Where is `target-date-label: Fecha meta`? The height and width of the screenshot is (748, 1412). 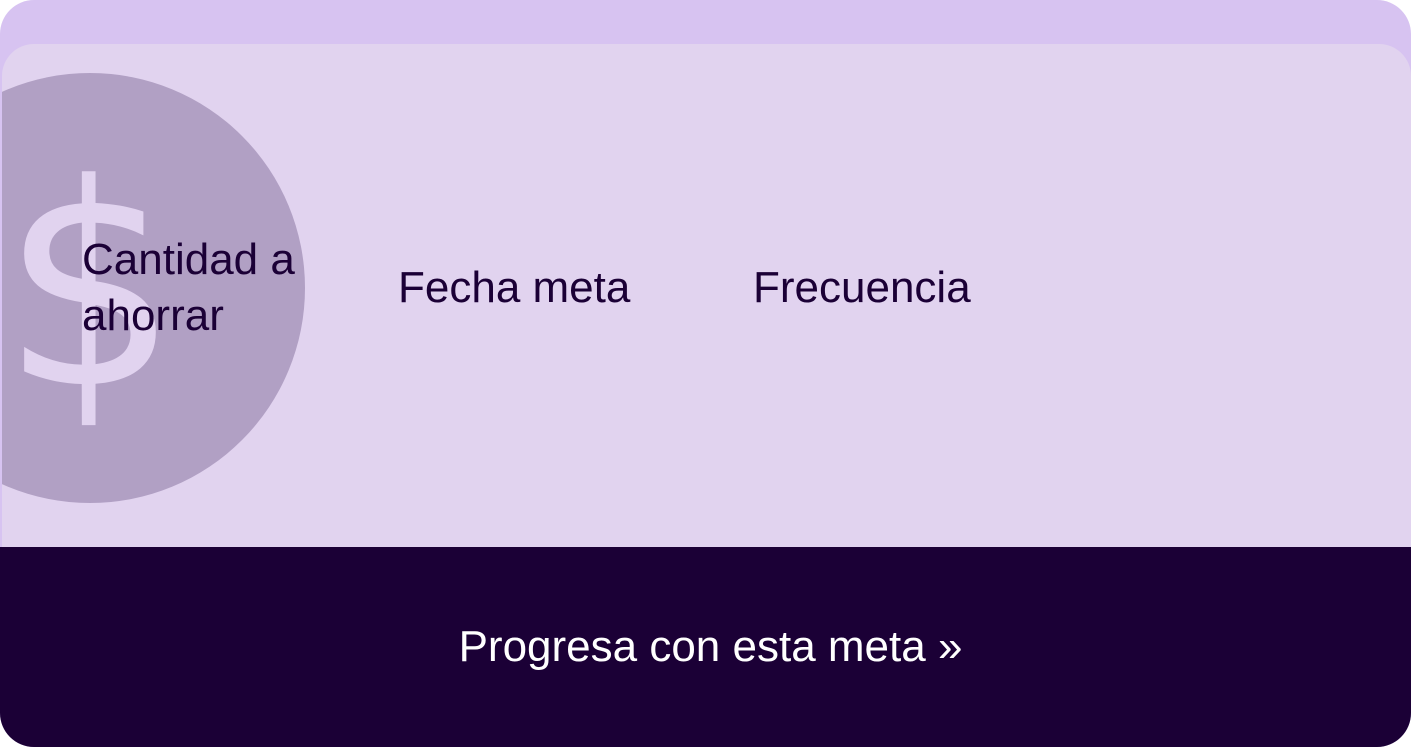
target-date-label: Fecha meta is located at coordinates (514, 287).